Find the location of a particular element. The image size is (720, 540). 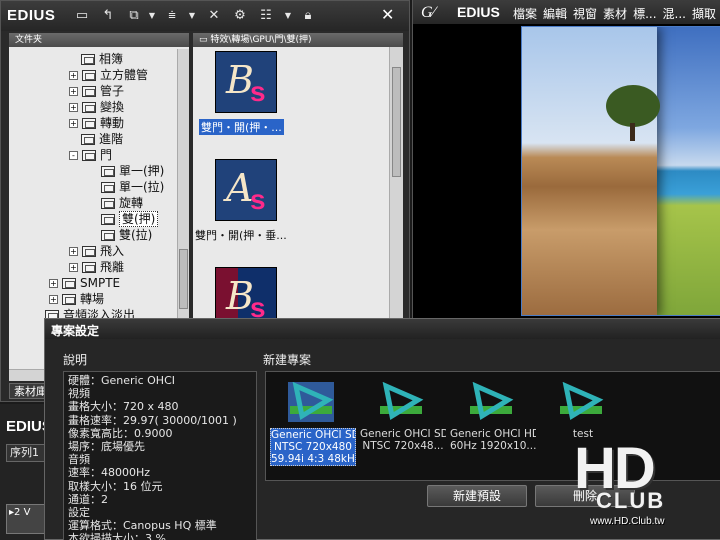

clip-thumbnail: B s is located at coordinates (246, 82).